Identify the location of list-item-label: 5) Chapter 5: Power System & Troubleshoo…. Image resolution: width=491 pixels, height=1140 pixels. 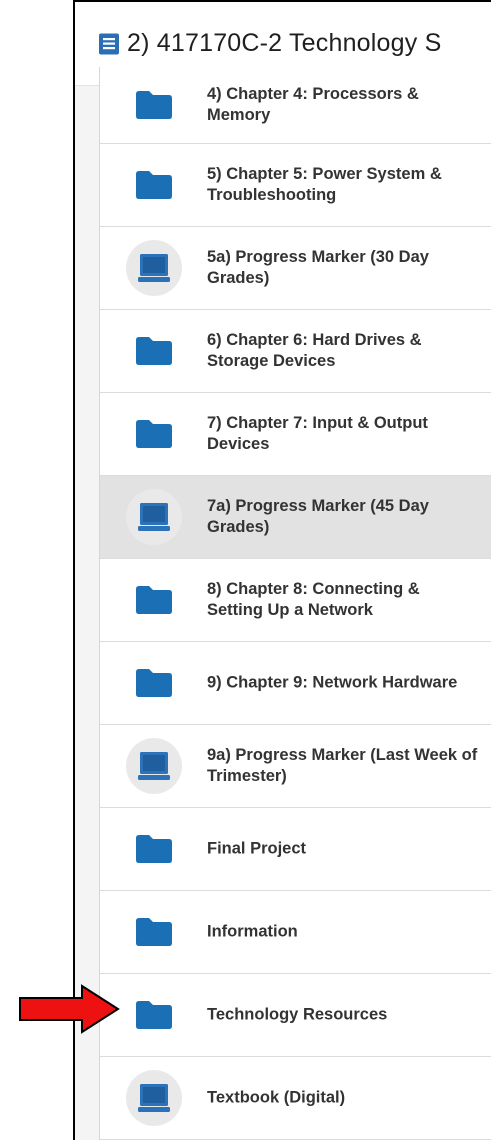
(324, 184).